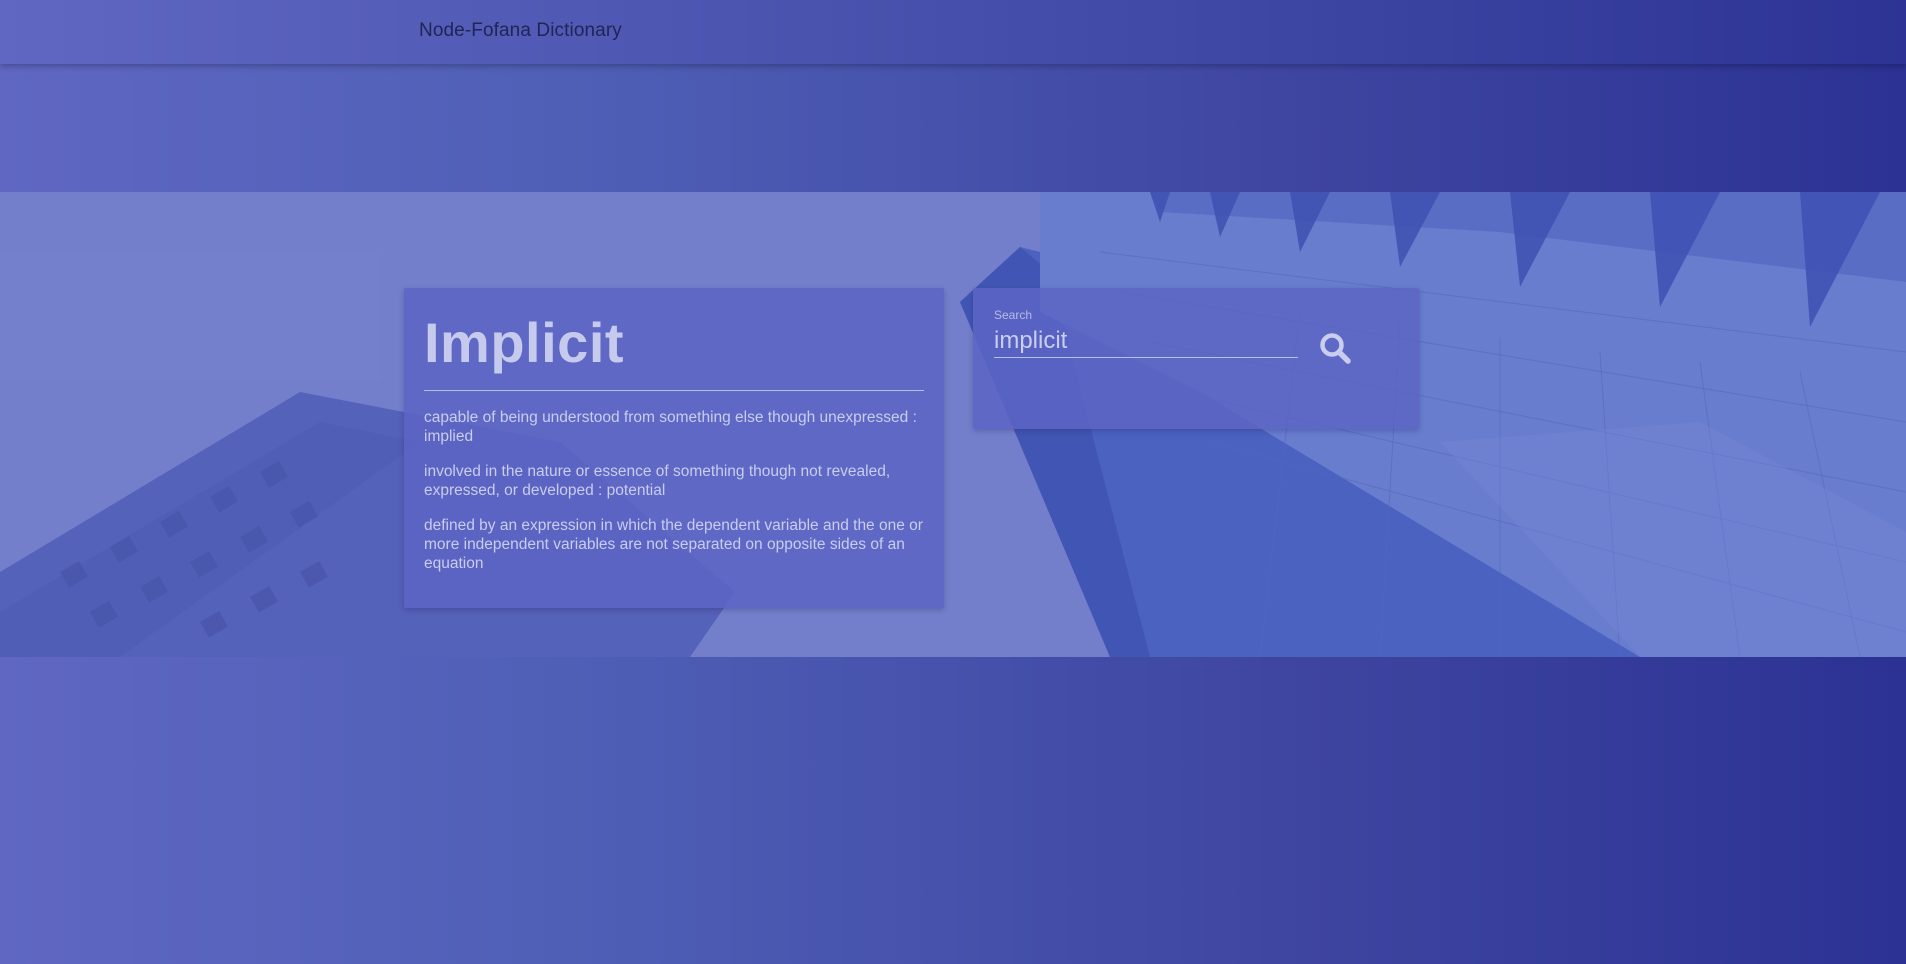  Describe the element at coordinates (1013, 315) in the screenshot. I see `search-label: Search` at that location.